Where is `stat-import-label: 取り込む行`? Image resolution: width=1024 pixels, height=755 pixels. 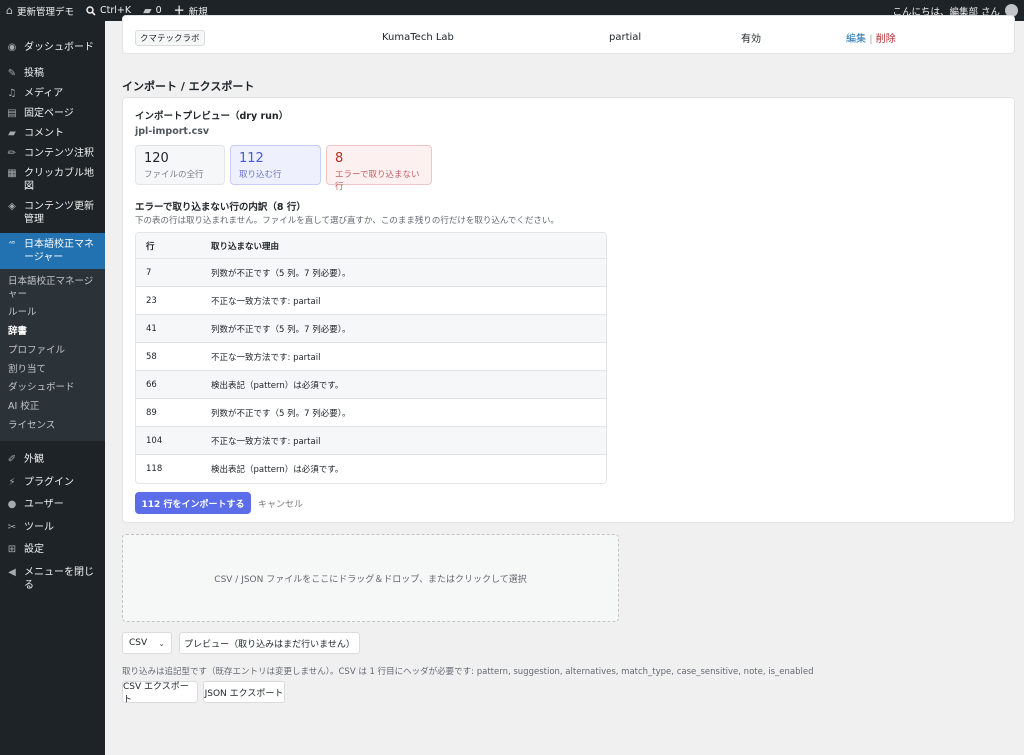 stat-import-label: 取り込む行 is located at coordinates (260, 175).